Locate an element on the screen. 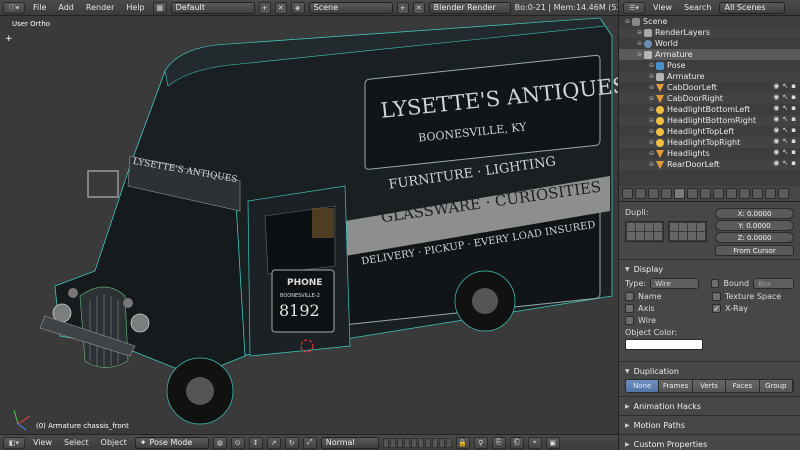  render-icon: ▣ is located at coordinates (552, 442).